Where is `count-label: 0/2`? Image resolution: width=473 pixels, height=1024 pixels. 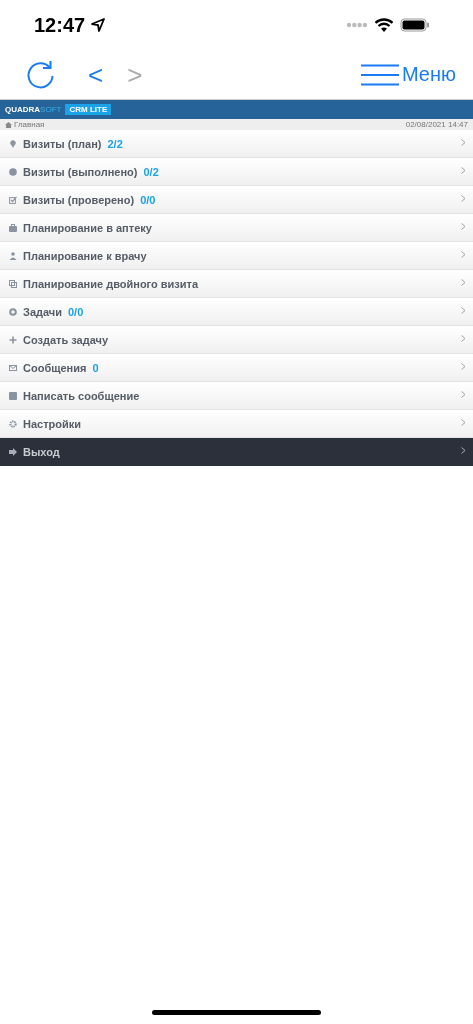 count-label: 0/2 is located at coordinates (151, 171).